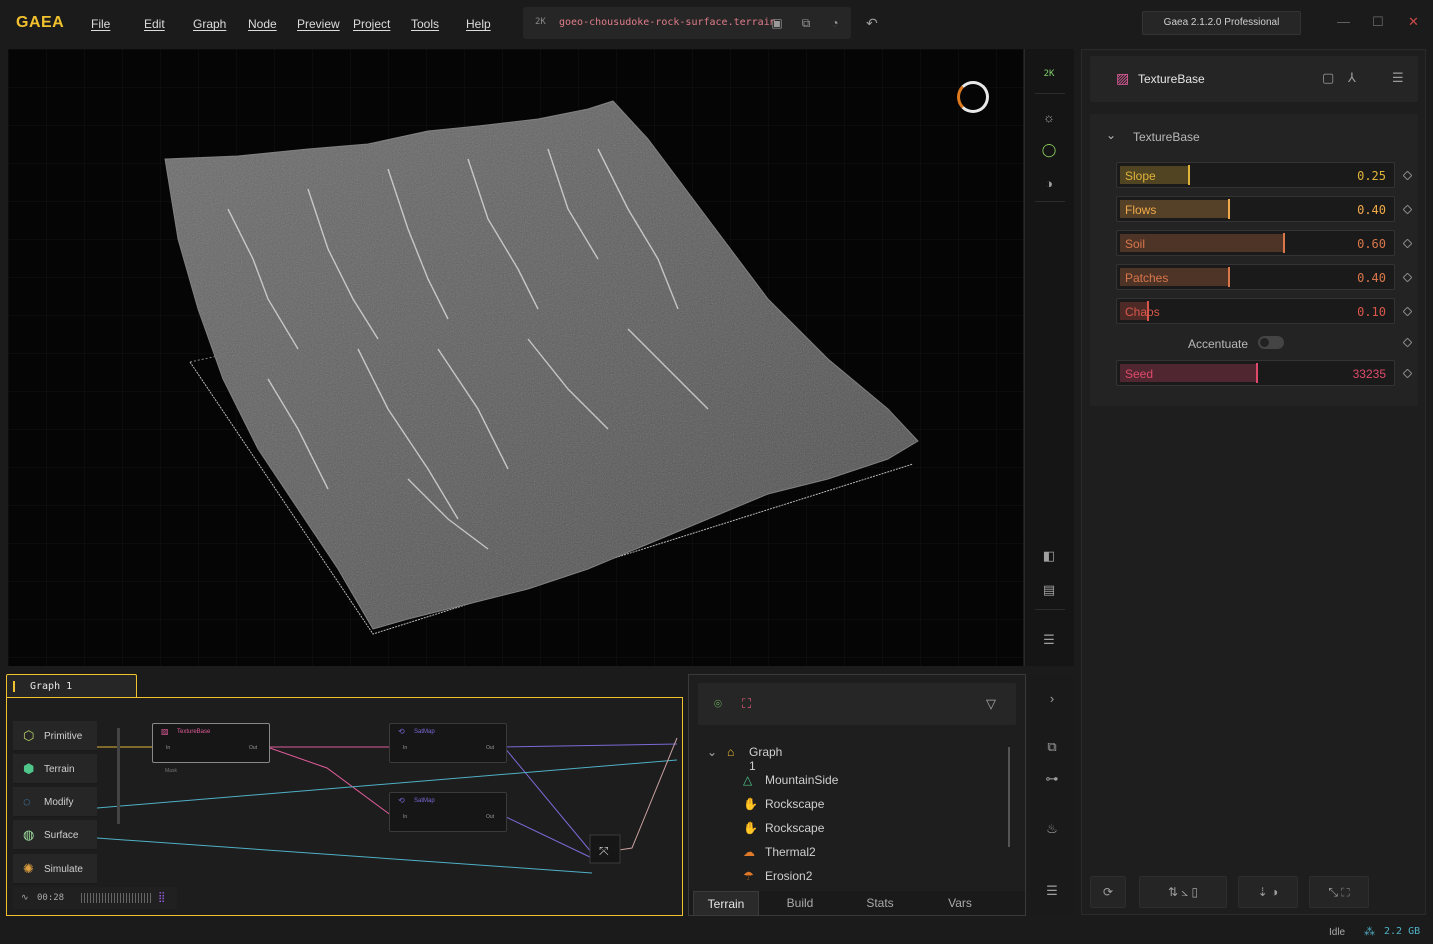 The height and width of the screenshot is (944, 1433). Describe the element at coordinates (55, 835) in the screenshot. I see `category-surface: ◍ Surface` at that location.